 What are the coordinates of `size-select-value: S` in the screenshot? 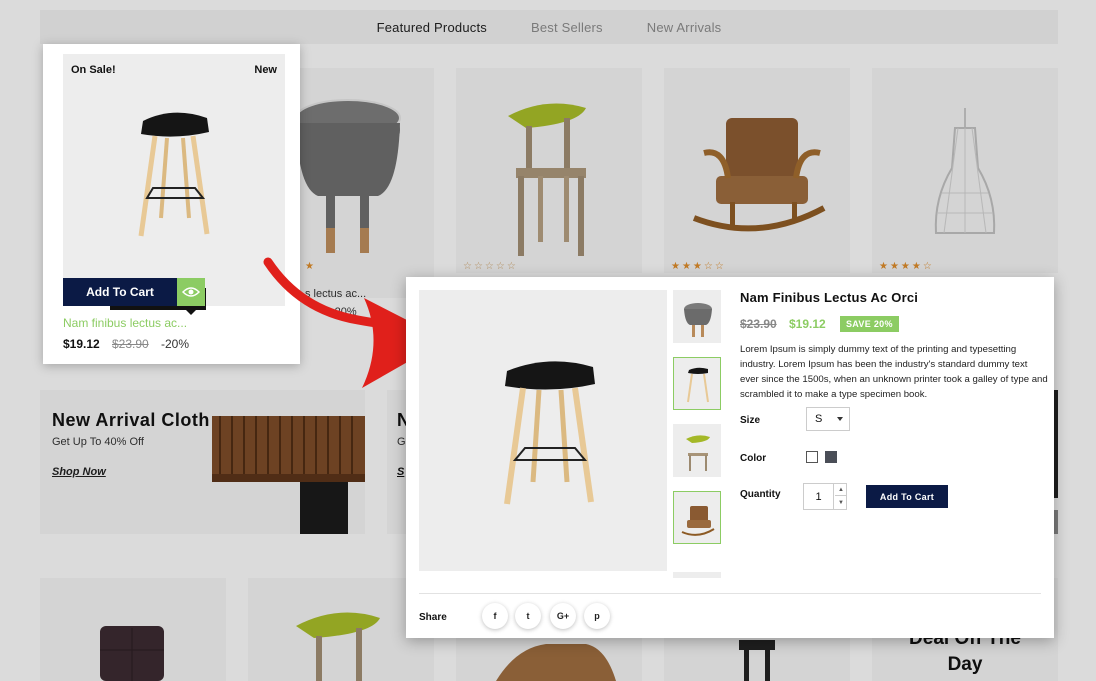 It's located at (819, 419).